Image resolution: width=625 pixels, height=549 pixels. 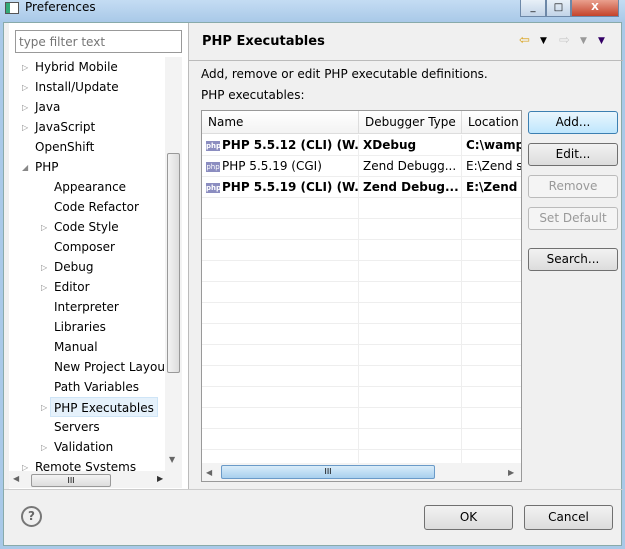 I want to click on tree-item: Code Style, so click(x=86, y=227).